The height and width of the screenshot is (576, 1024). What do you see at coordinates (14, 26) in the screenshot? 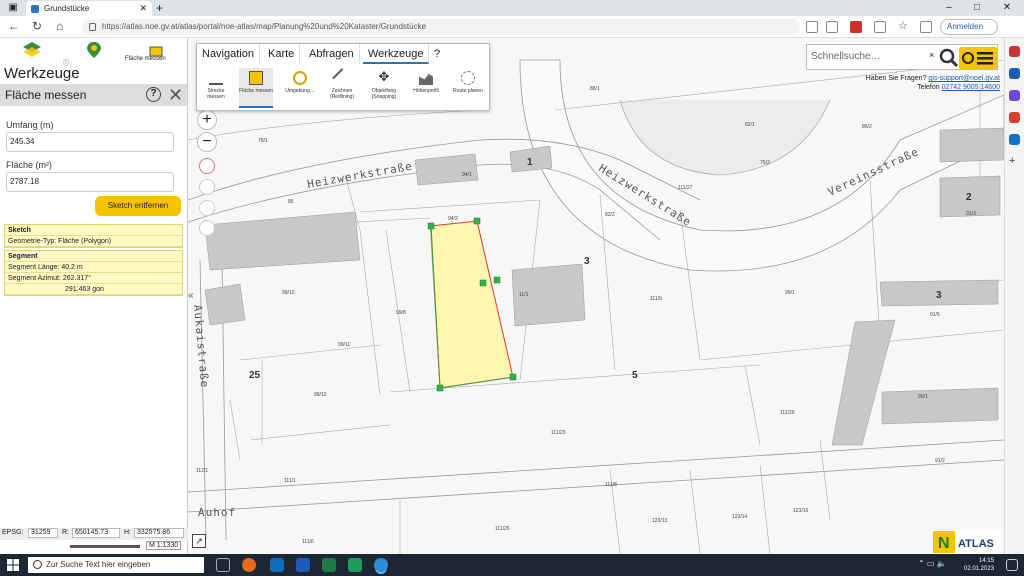
I see `back-icon: ←` at bounding box center [14, 26].